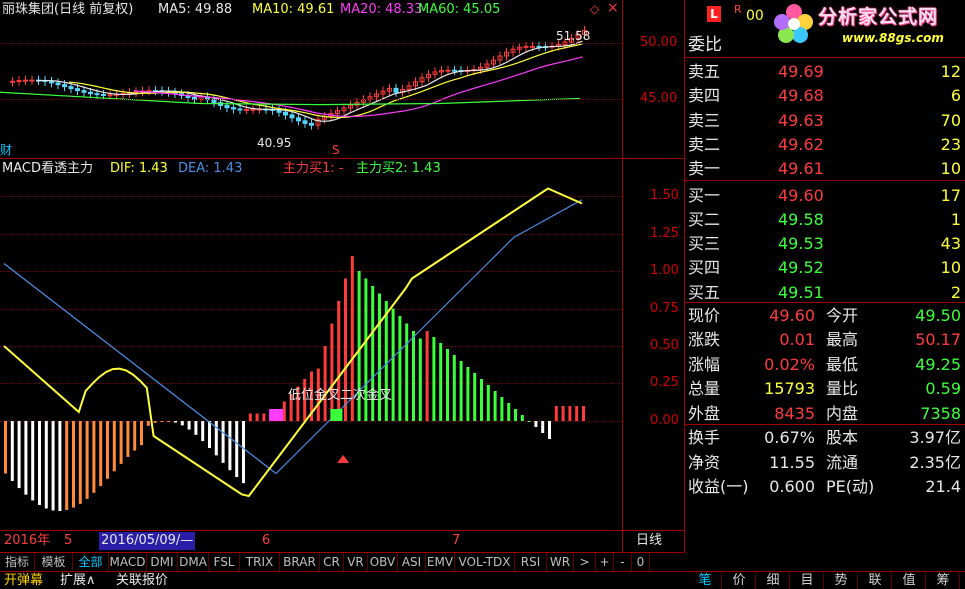 The width and height of the screenshot is (965, 589). I want to click on finance-label: 净资, so click(704, 462).